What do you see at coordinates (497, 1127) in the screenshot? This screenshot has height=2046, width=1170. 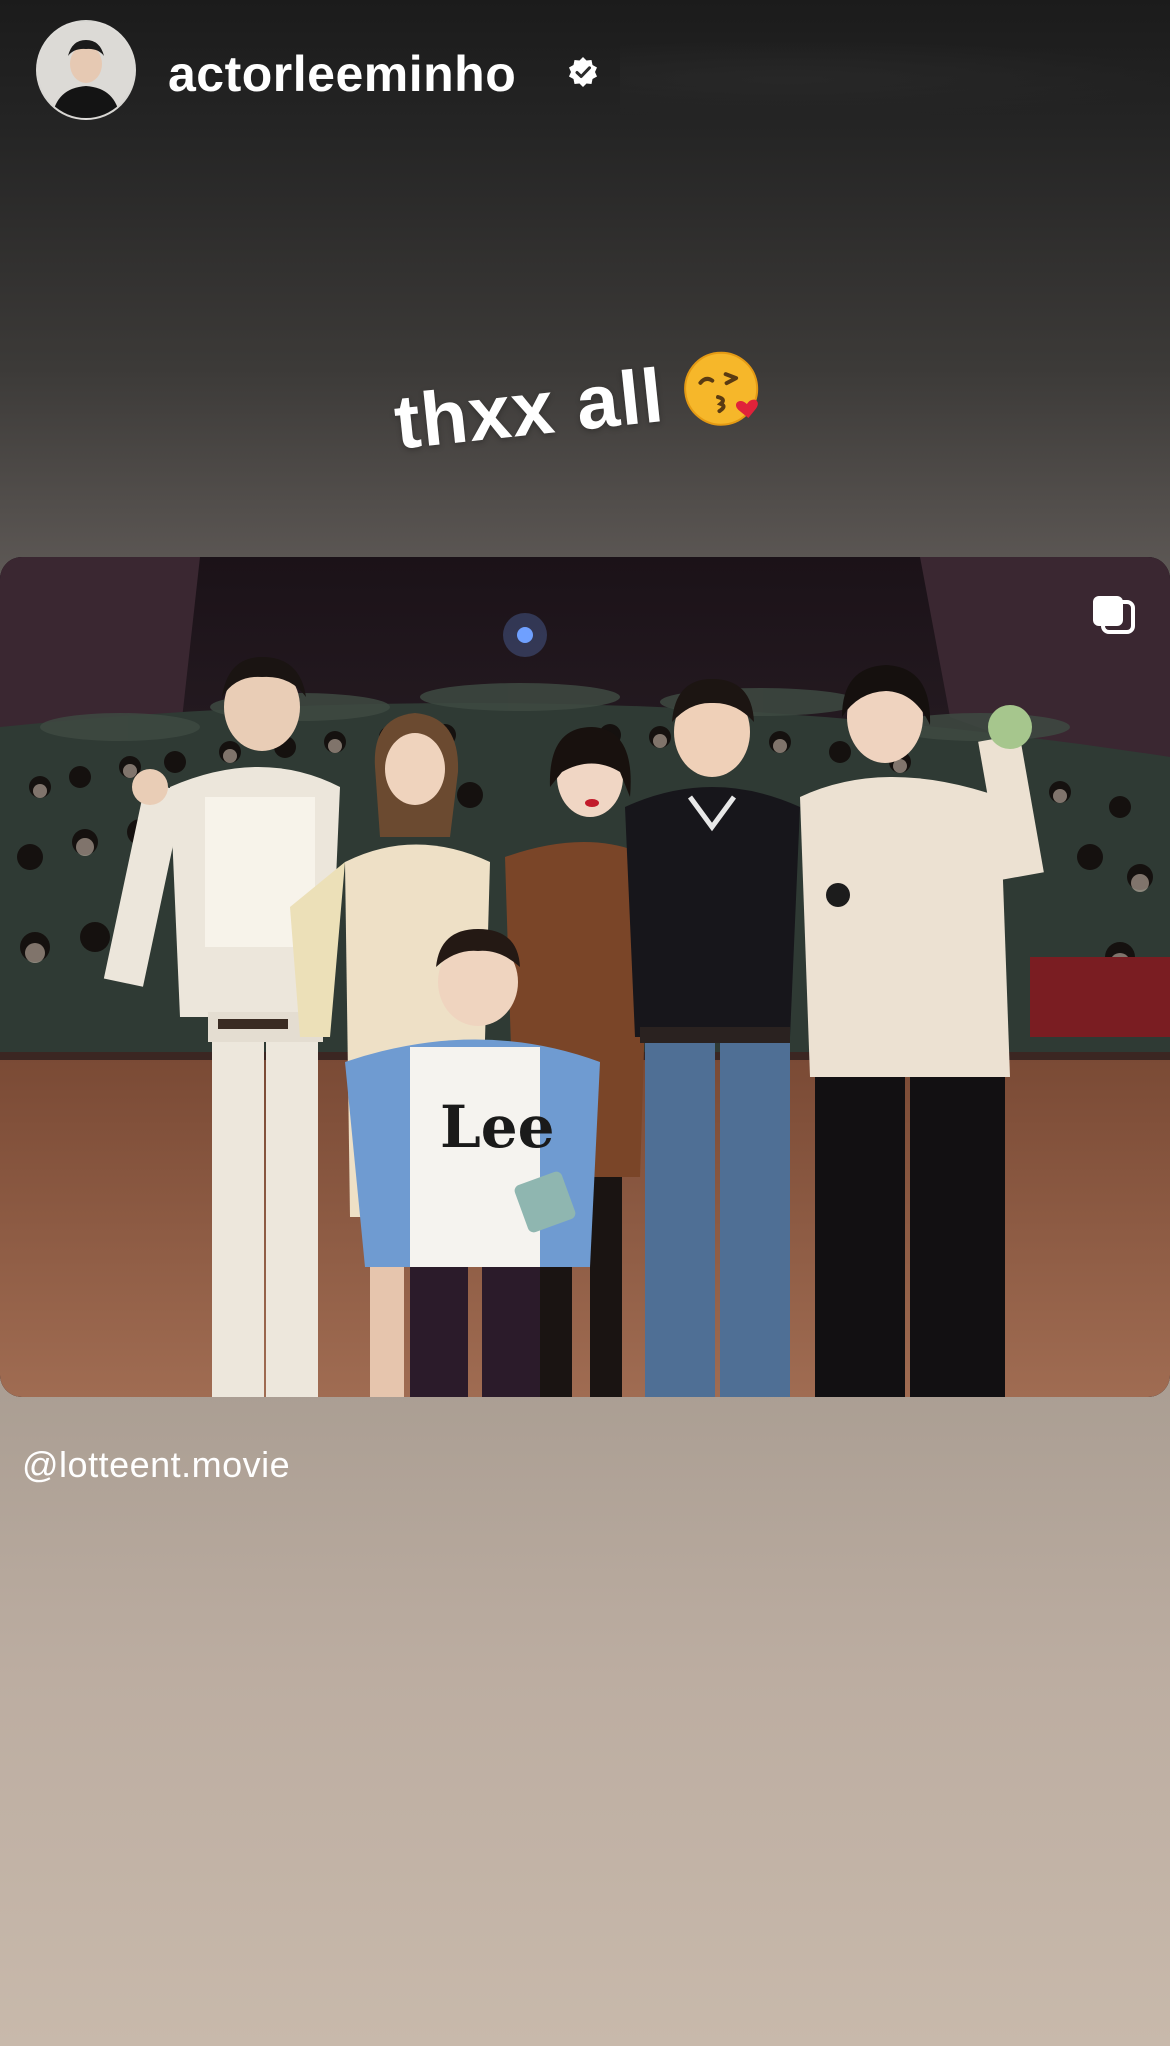 I see `shirt-print: Lee` at bounding box center [497, 1127].